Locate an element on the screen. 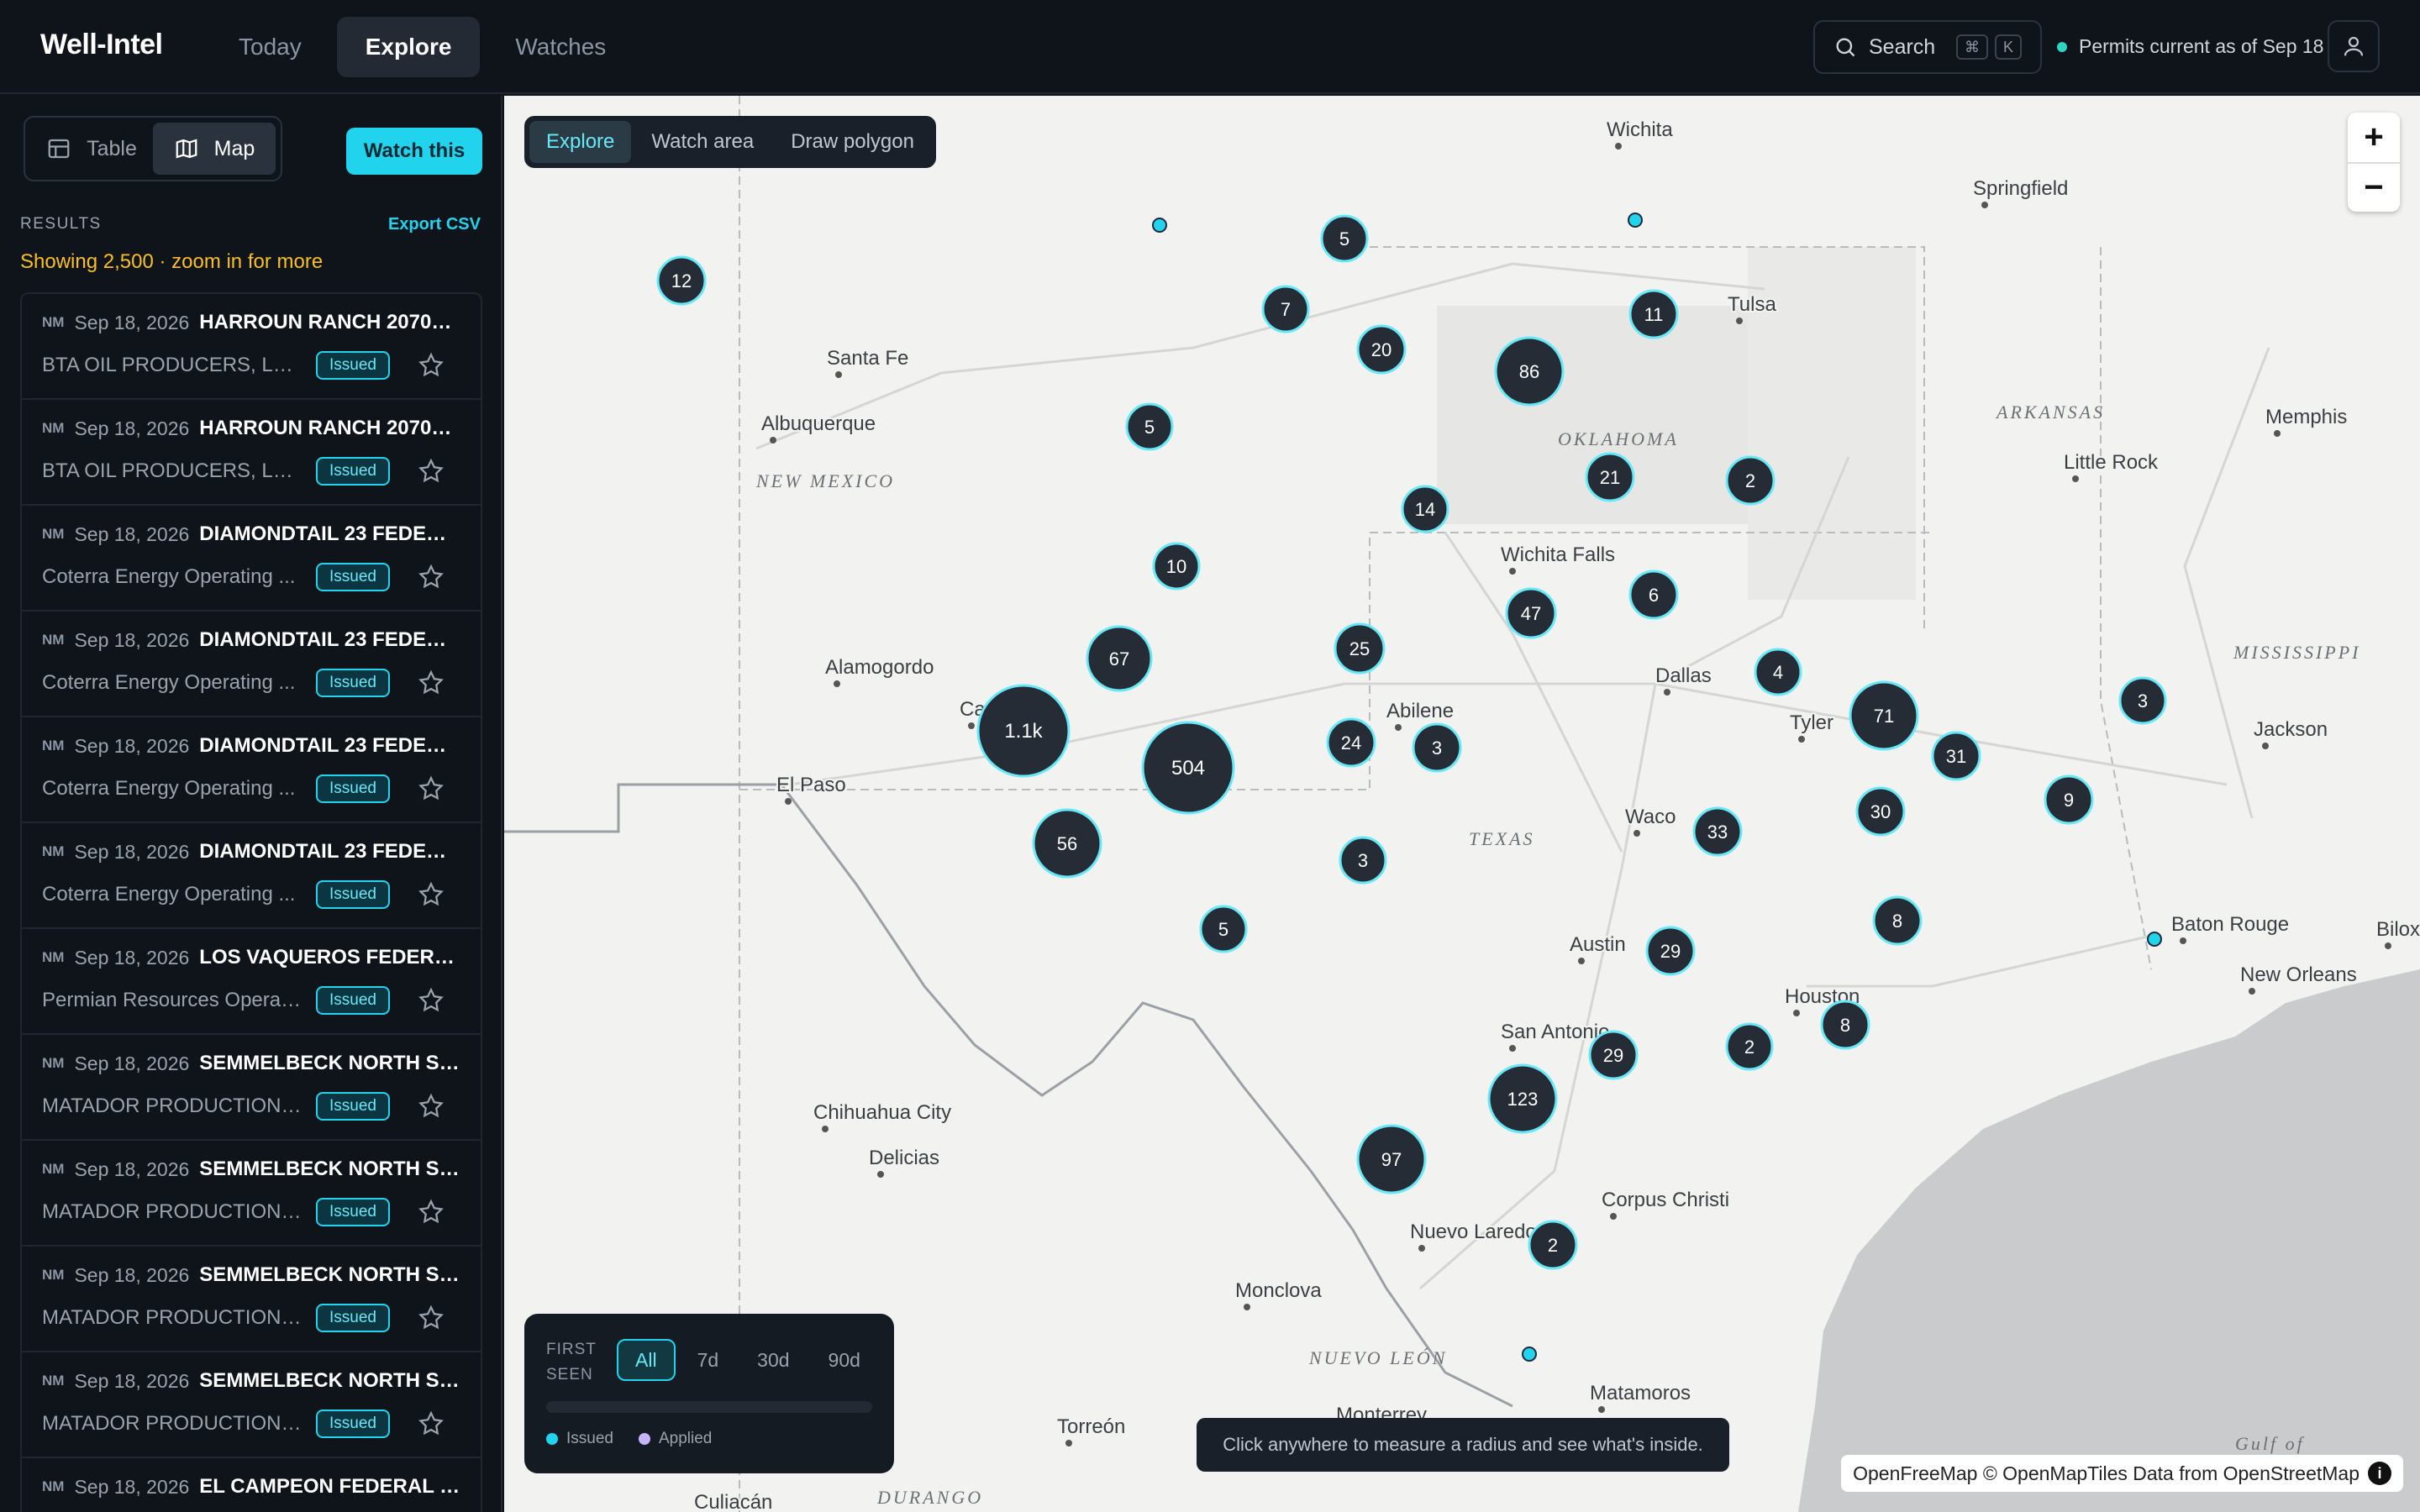  brand-logo: Well-Intel is located at coordinates (101, 45).